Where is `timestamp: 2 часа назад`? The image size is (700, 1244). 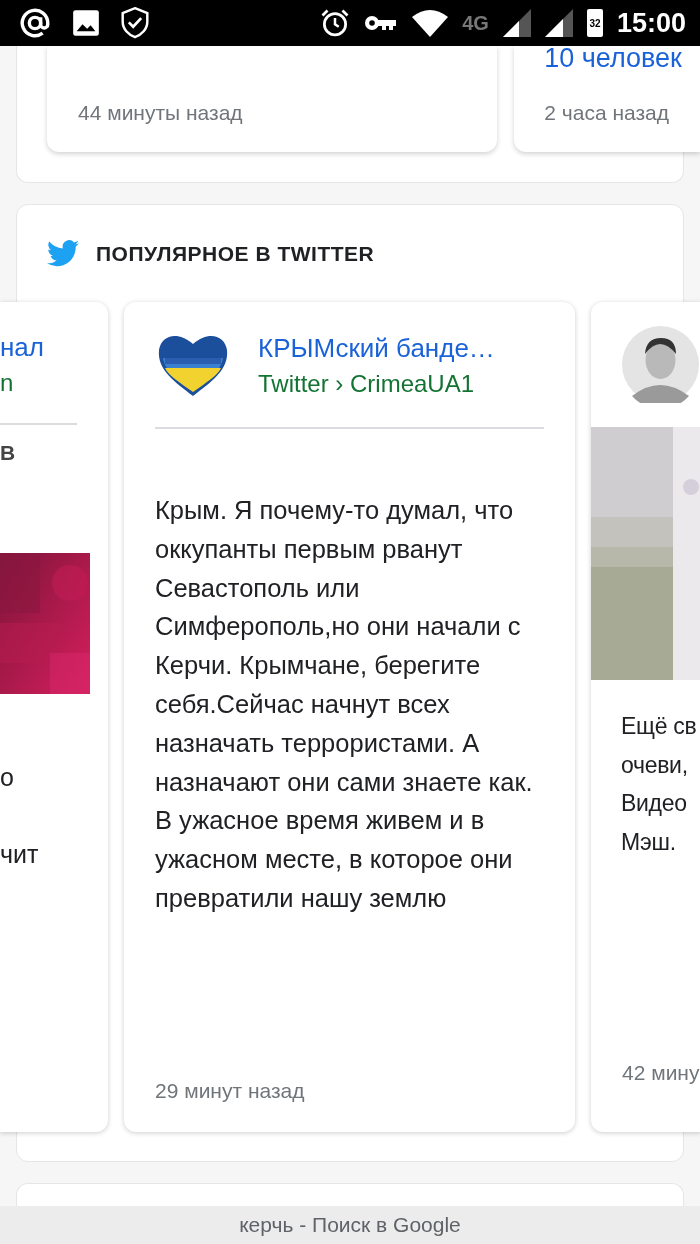
timestamp: 2 часа назад is located at coordinates (607, 113).